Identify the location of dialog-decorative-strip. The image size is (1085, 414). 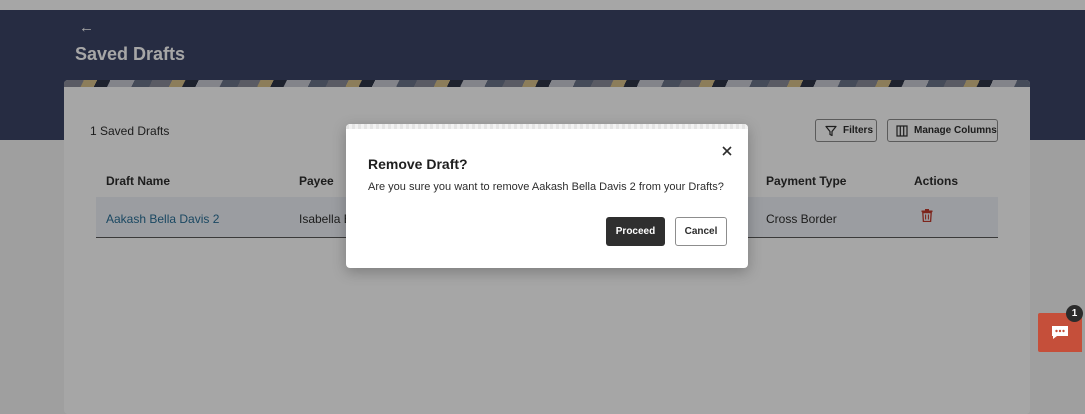
(547, 126).